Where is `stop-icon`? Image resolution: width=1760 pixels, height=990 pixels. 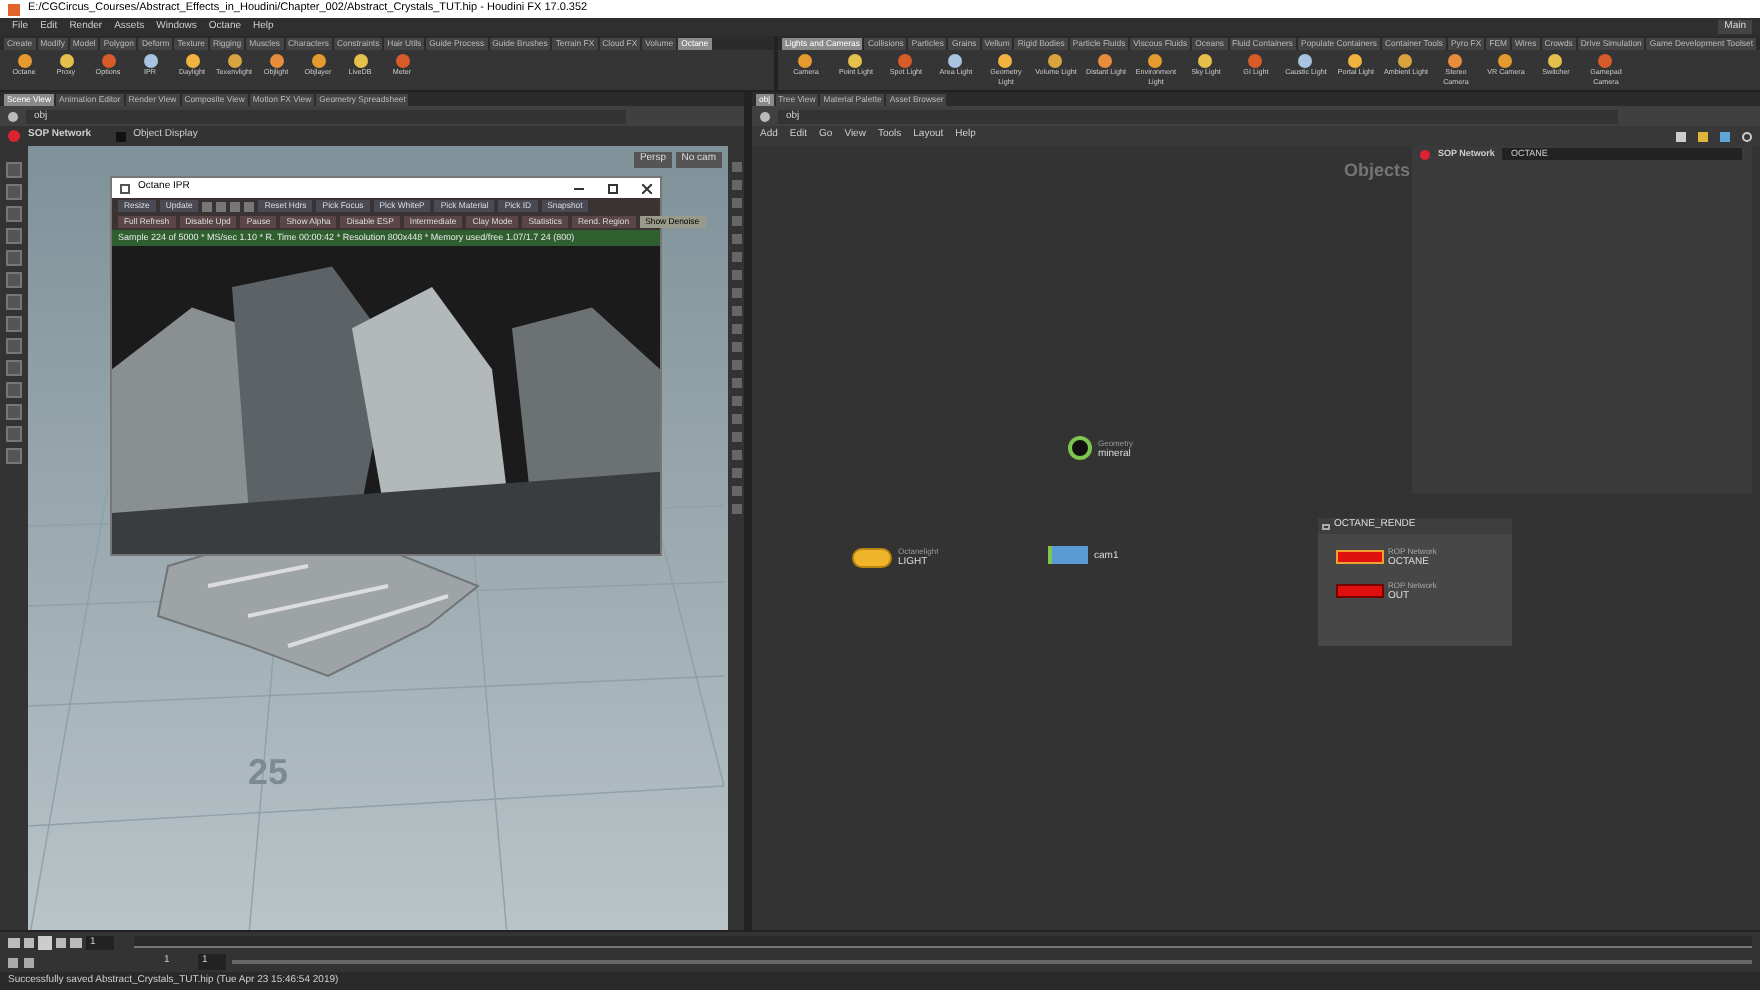 stop-icon is located at coordinates (45, 942).